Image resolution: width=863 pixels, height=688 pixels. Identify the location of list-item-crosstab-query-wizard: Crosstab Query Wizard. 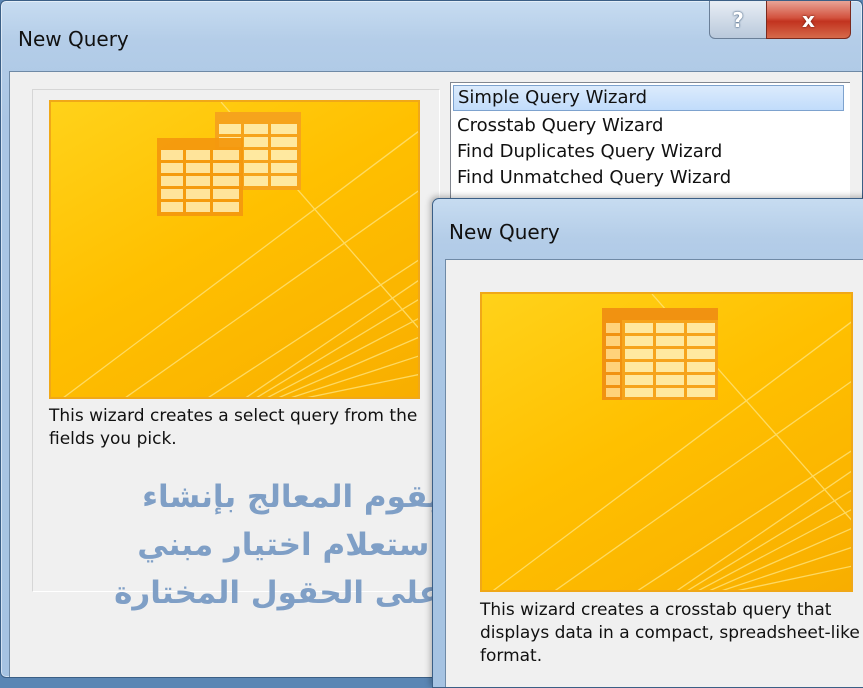
(558, 126).